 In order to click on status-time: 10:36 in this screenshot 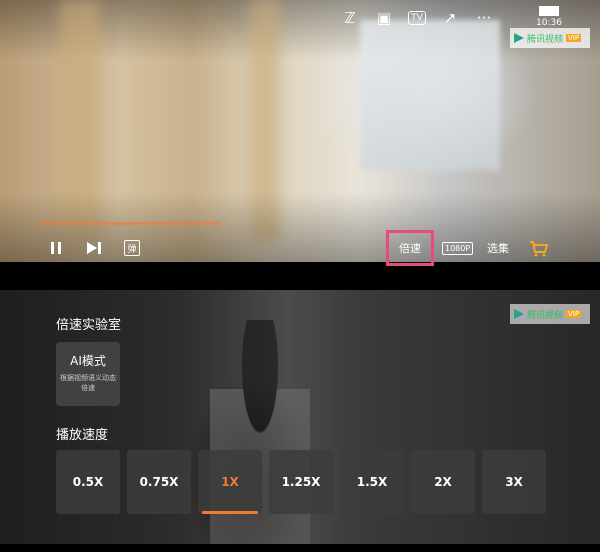, I will do `click(549, 23)`.